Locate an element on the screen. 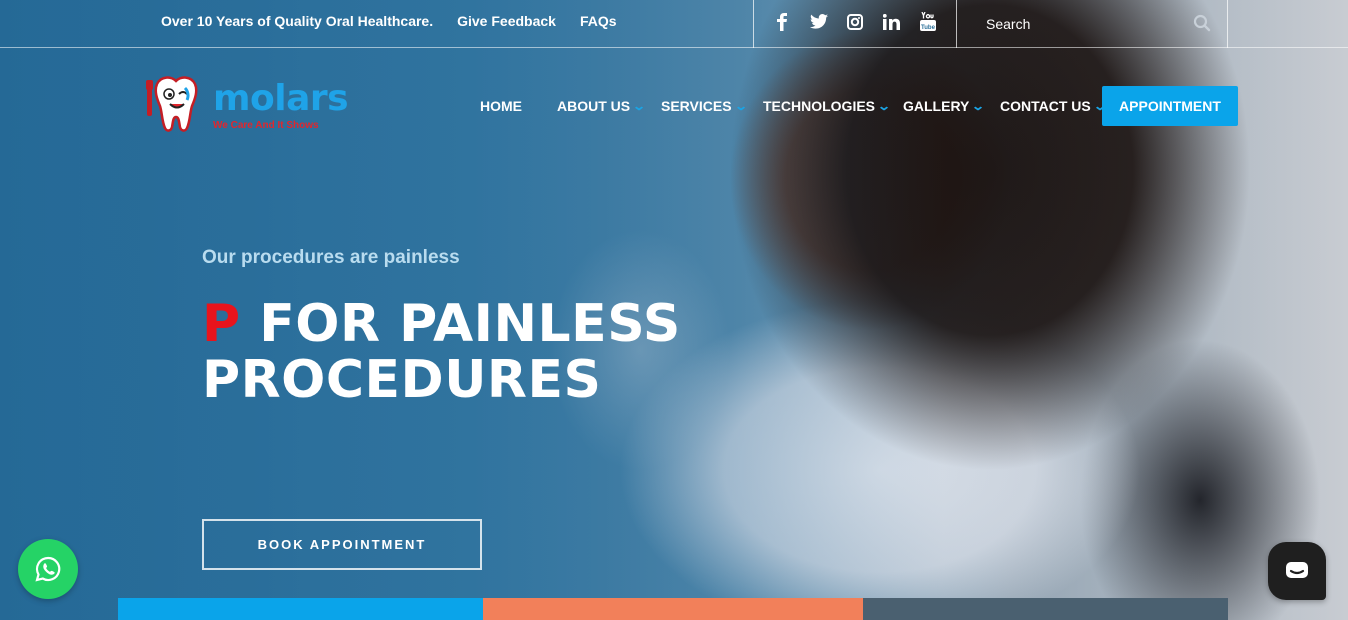  linkedin-icon is located at coordinates (891, 24).